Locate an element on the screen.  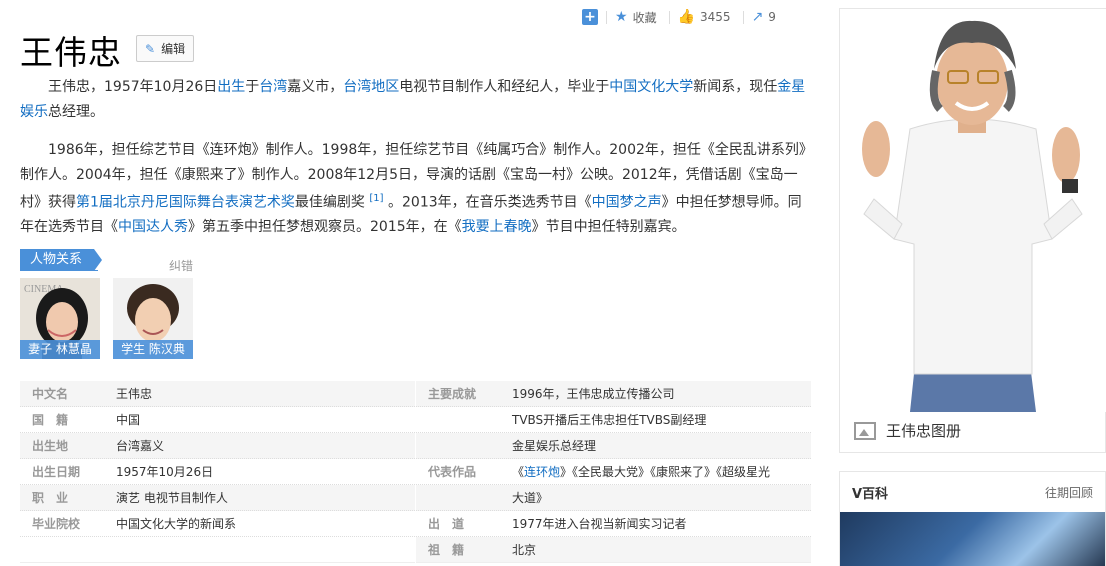
favorite-button: ★ 收藏 is located at coordinates (636, 17).